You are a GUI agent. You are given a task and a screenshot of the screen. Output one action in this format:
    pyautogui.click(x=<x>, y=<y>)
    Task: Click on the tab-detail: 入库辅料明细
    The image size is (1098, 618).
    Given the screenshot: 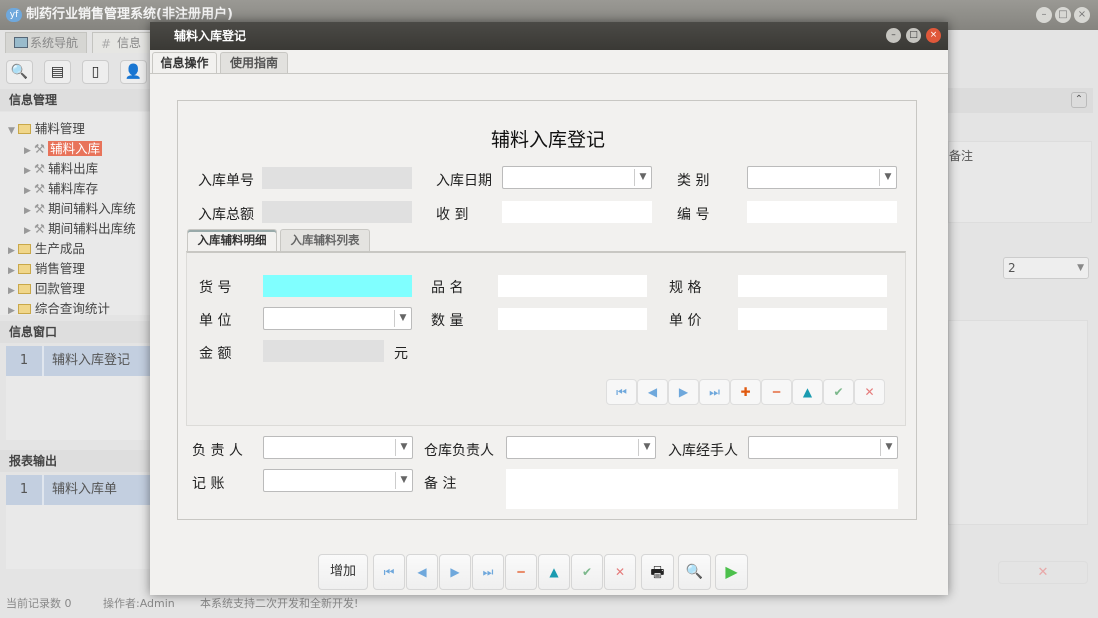 What is the action you would take?
    pyautogui.click(x=232, y=240)
    